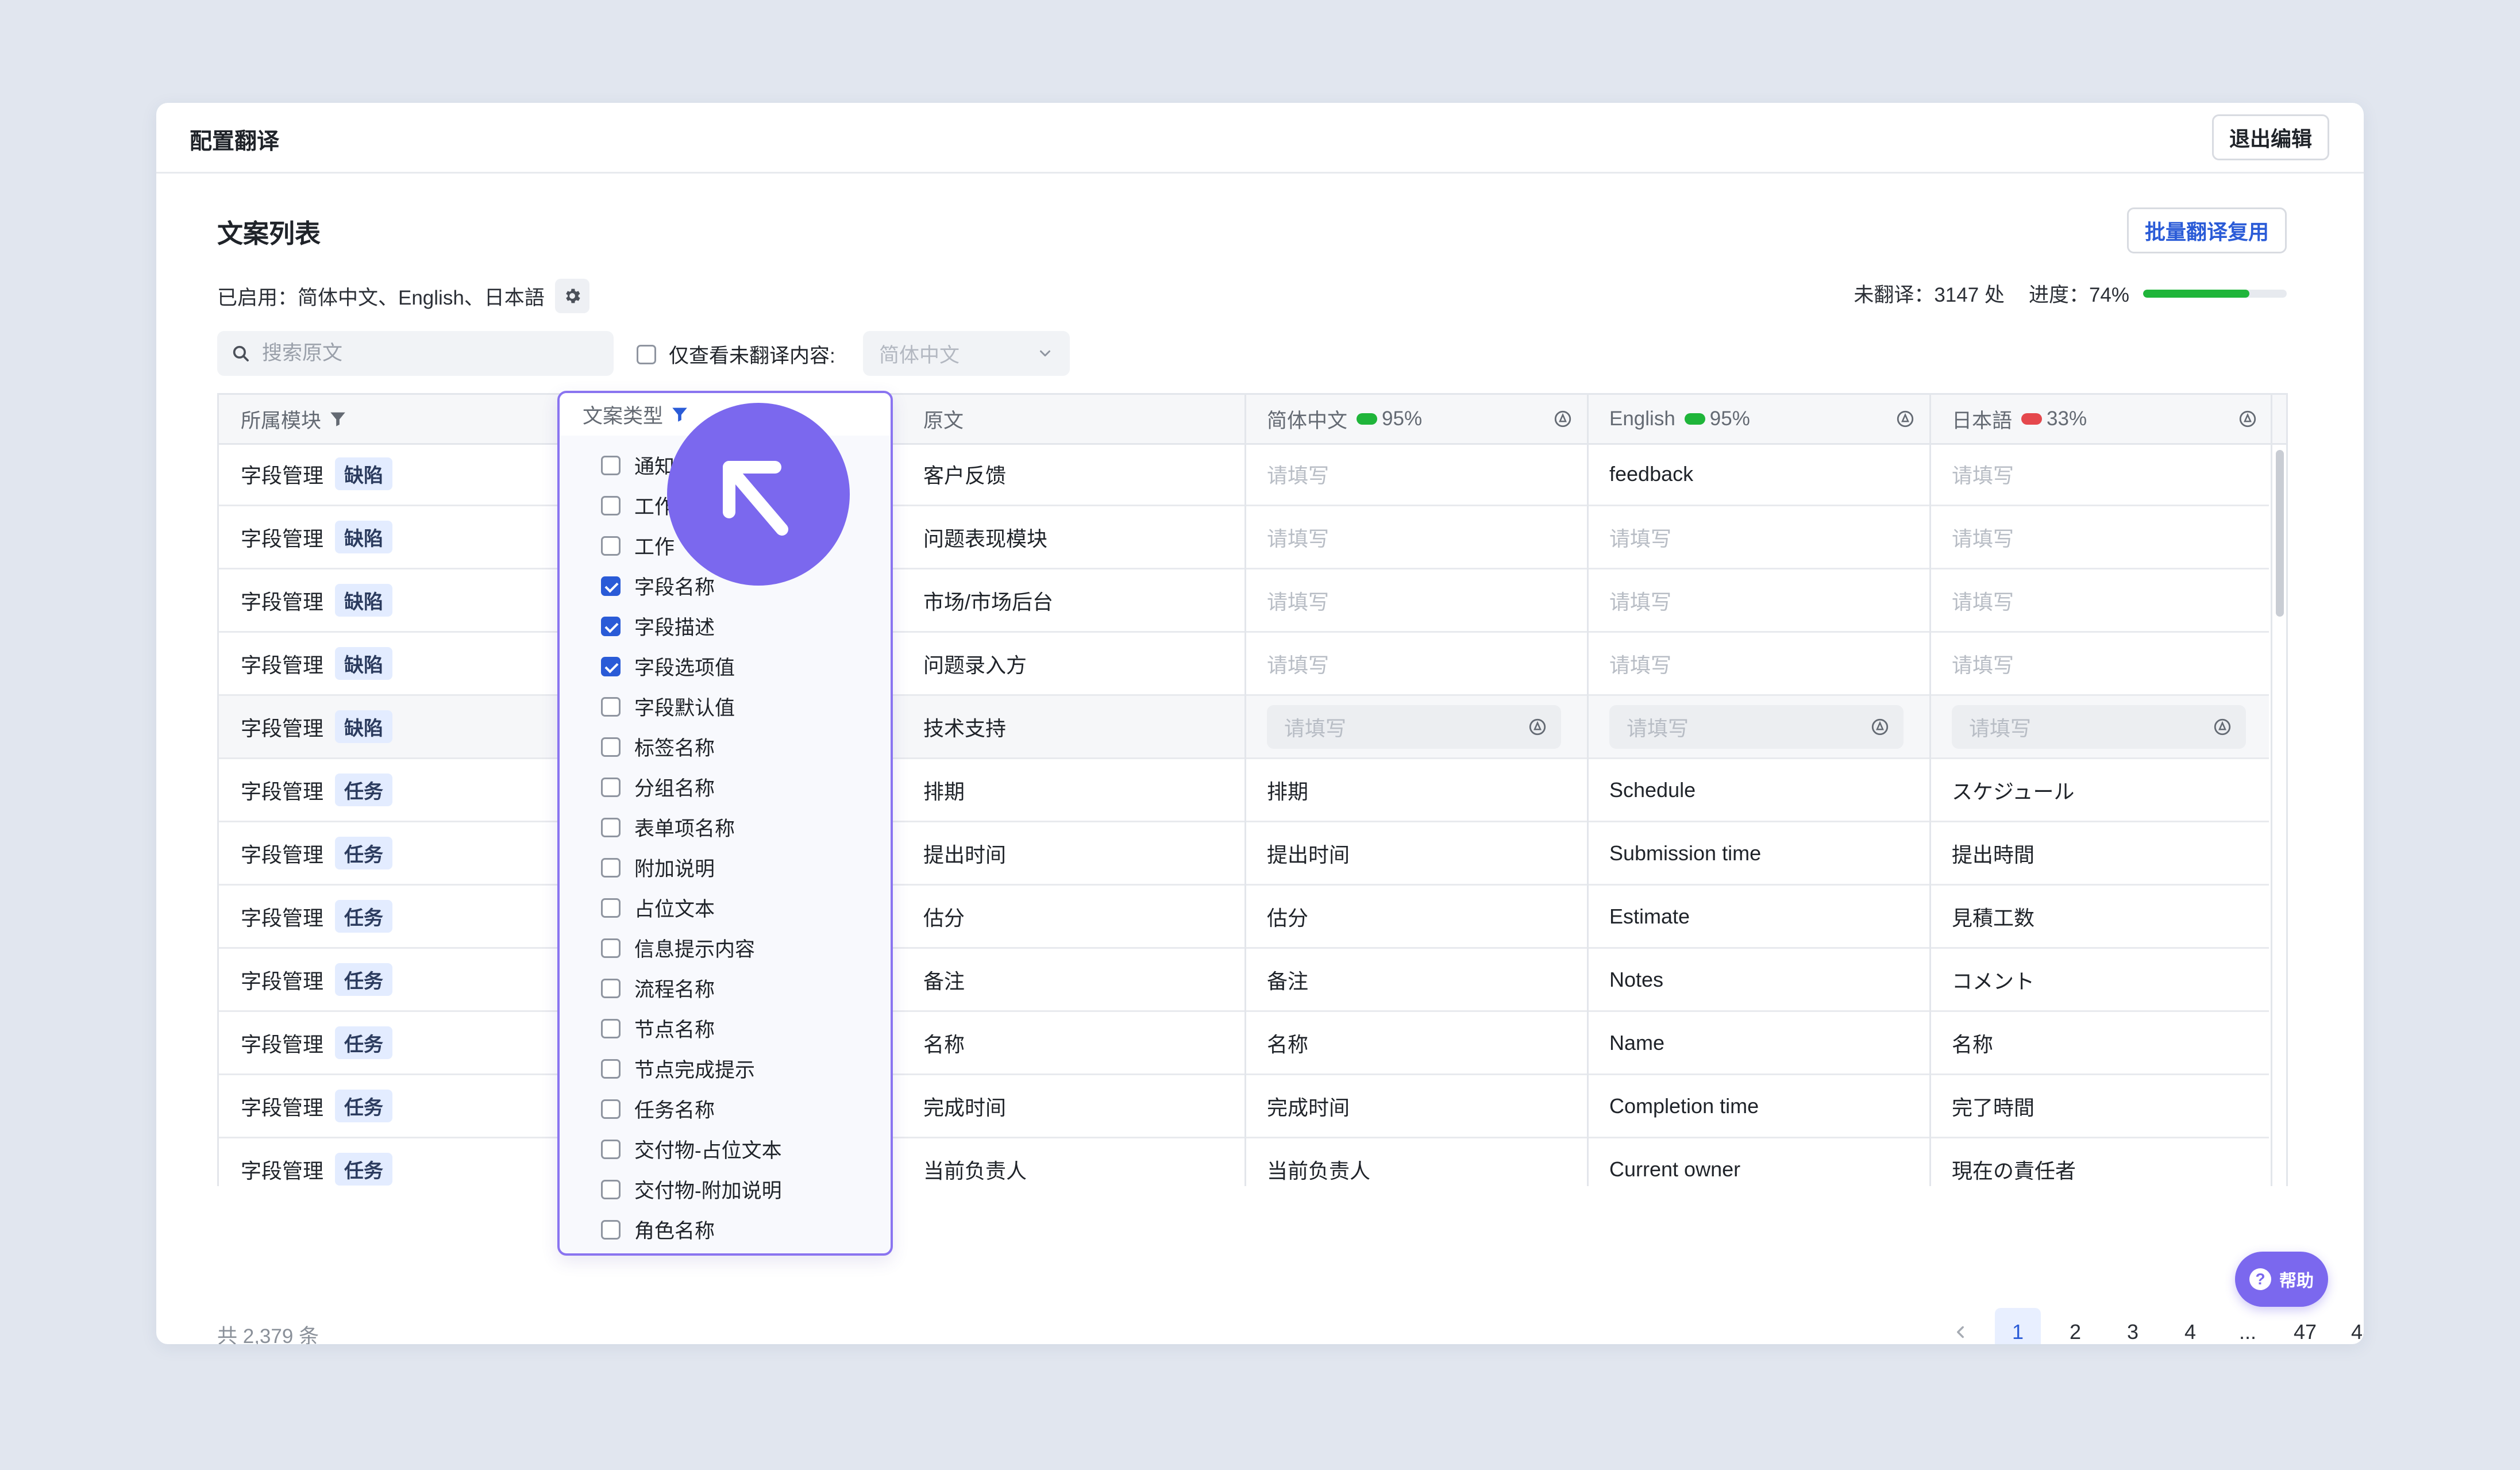  What do you see at coordinates (1244, 537) in the screenshot?
I see `table-row: 字段管理 缺陷 问题表现模块 请填写 请填写 请填写` at bounding box center [1244, 537].